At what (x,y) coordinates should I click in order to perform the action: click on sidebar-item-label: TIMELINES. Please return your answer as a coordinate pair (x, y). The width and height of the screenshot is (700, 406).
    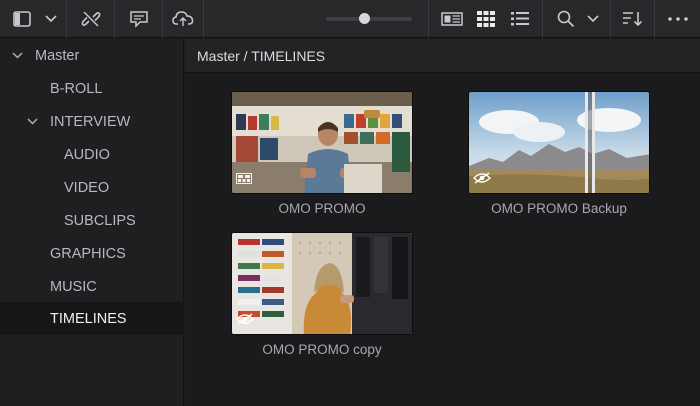
    Looking at the image, I should click on (88, 318).